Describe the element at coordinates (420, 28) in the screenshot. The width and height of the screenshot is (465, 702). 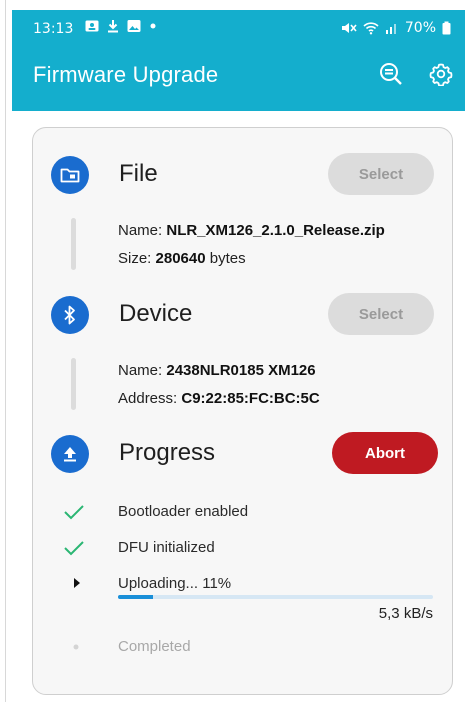
I see `battery-percent: 70%` at that location.